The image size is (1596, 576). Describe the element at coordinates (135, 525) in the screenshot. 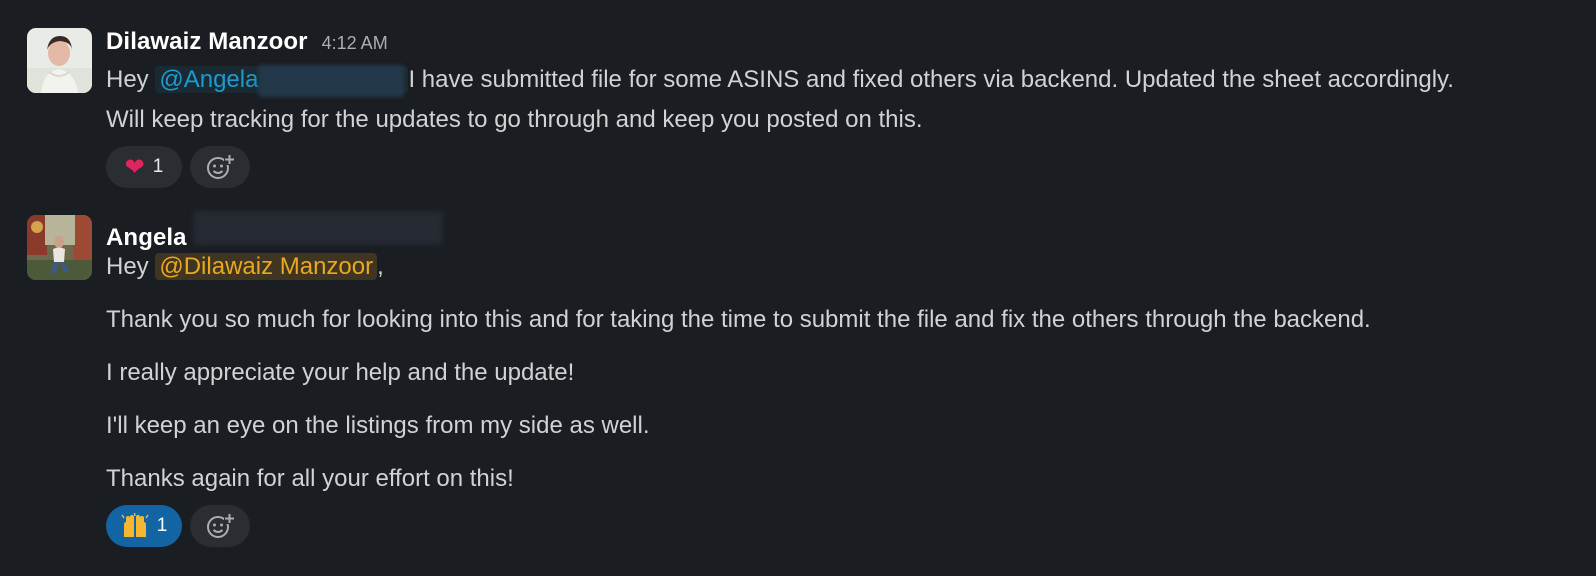

I see `raised-hands-emoji-icon` at that location.